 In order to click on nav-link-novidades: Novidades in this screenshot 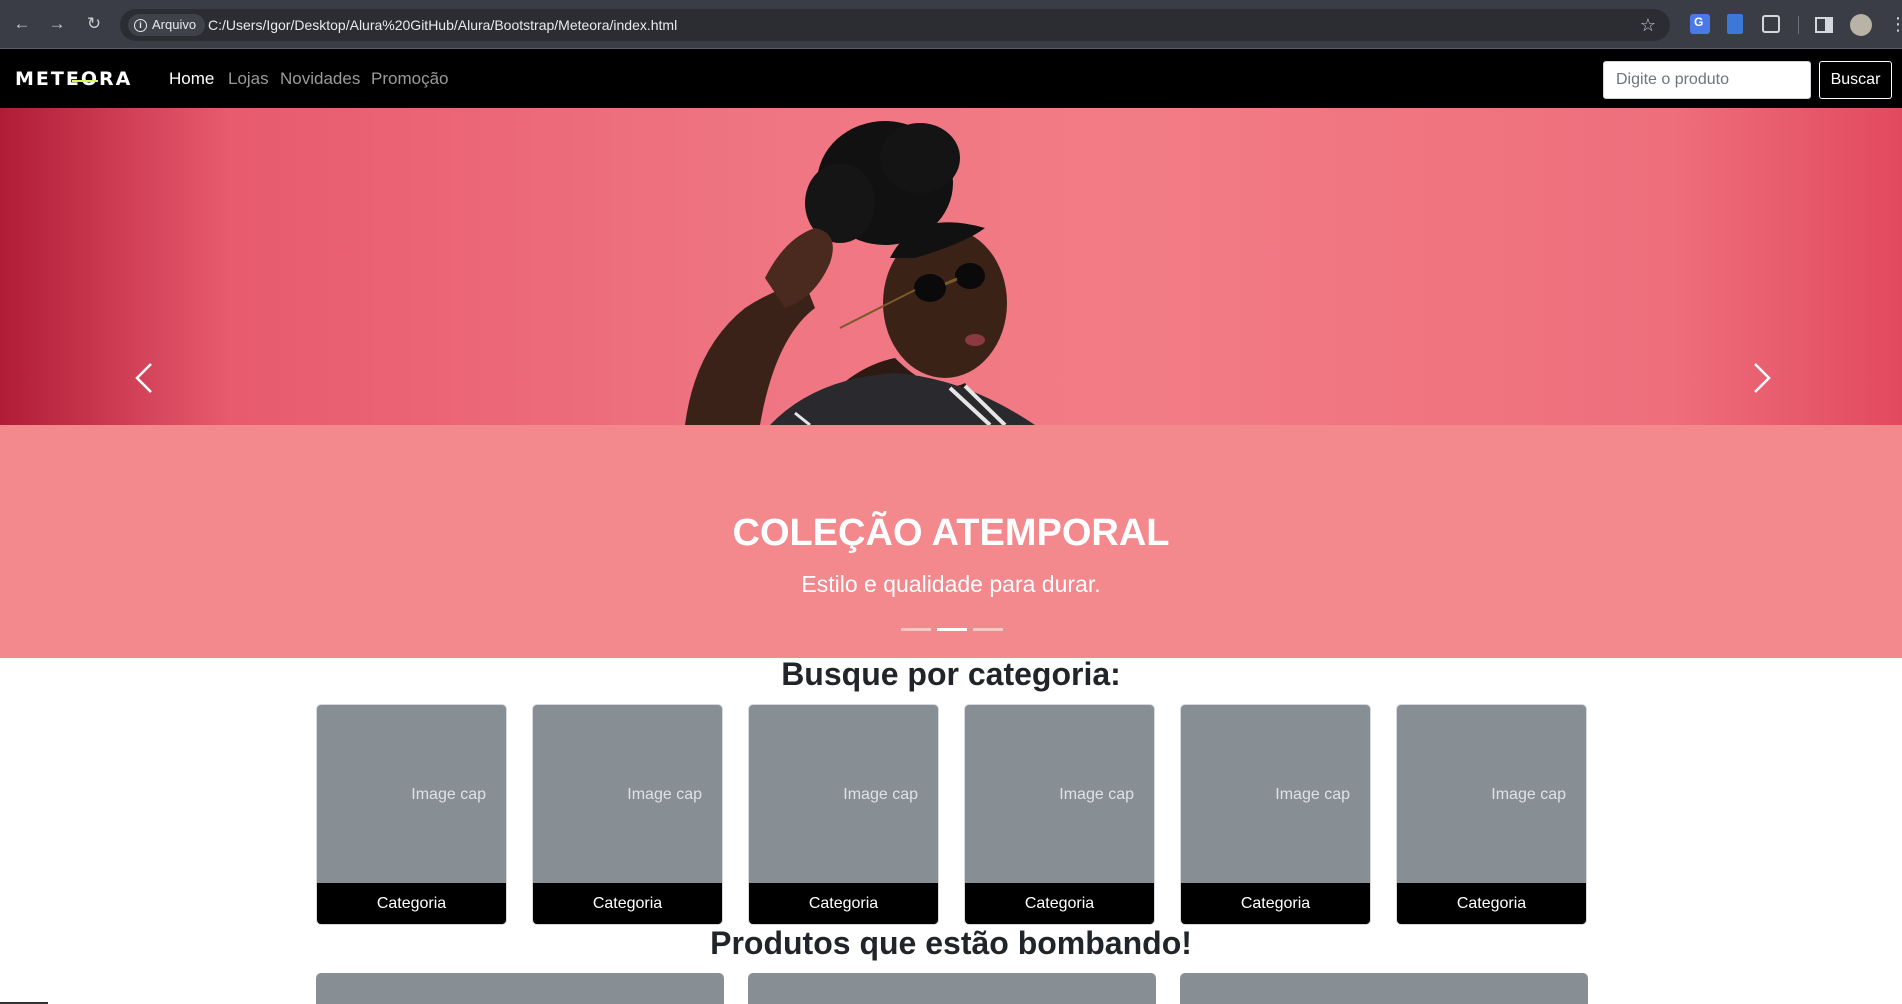, I will do `click(320, 79)`.